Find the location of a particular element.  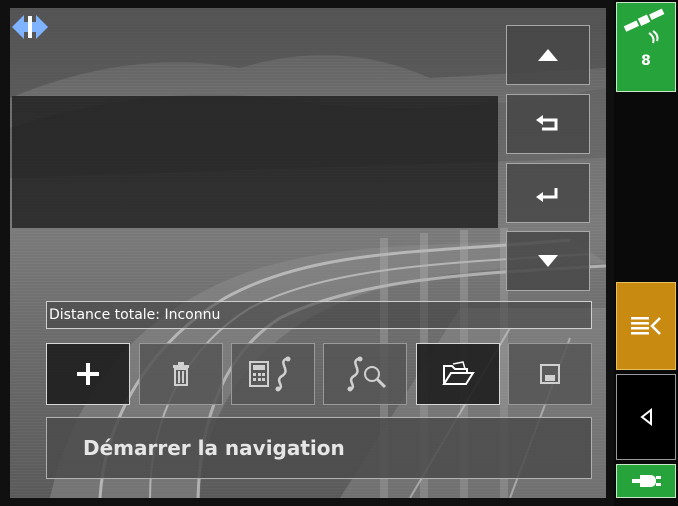

calculator-route-icon is located at coordinates (270, 374).